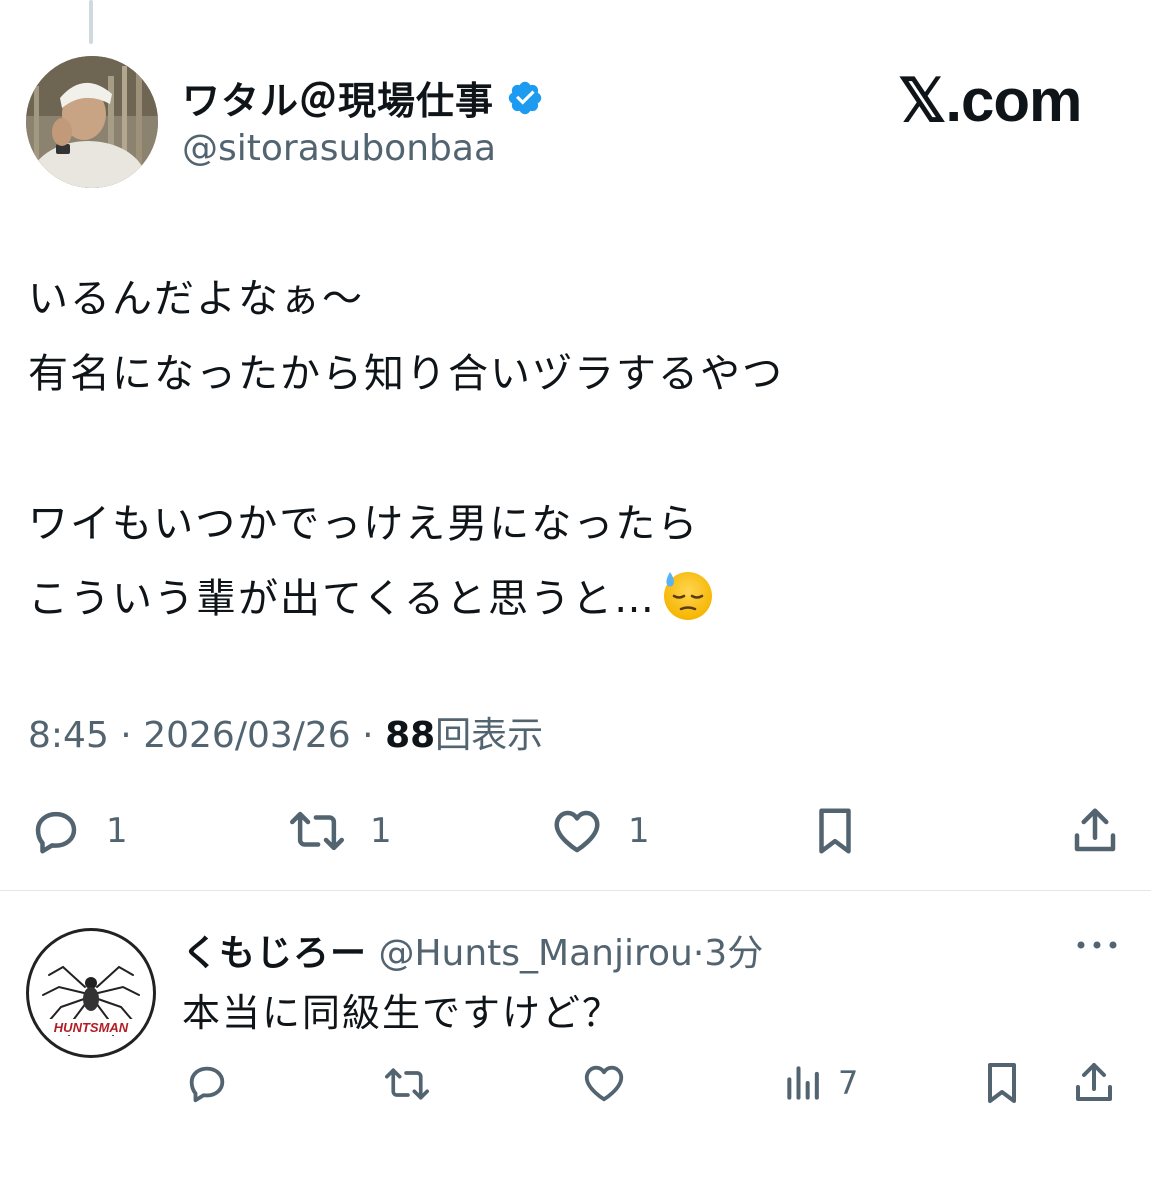  Describe the element at coordinates (338, 101) in the screenshot. I see `author-name-text: ワタル＠現場仕事` at that location.